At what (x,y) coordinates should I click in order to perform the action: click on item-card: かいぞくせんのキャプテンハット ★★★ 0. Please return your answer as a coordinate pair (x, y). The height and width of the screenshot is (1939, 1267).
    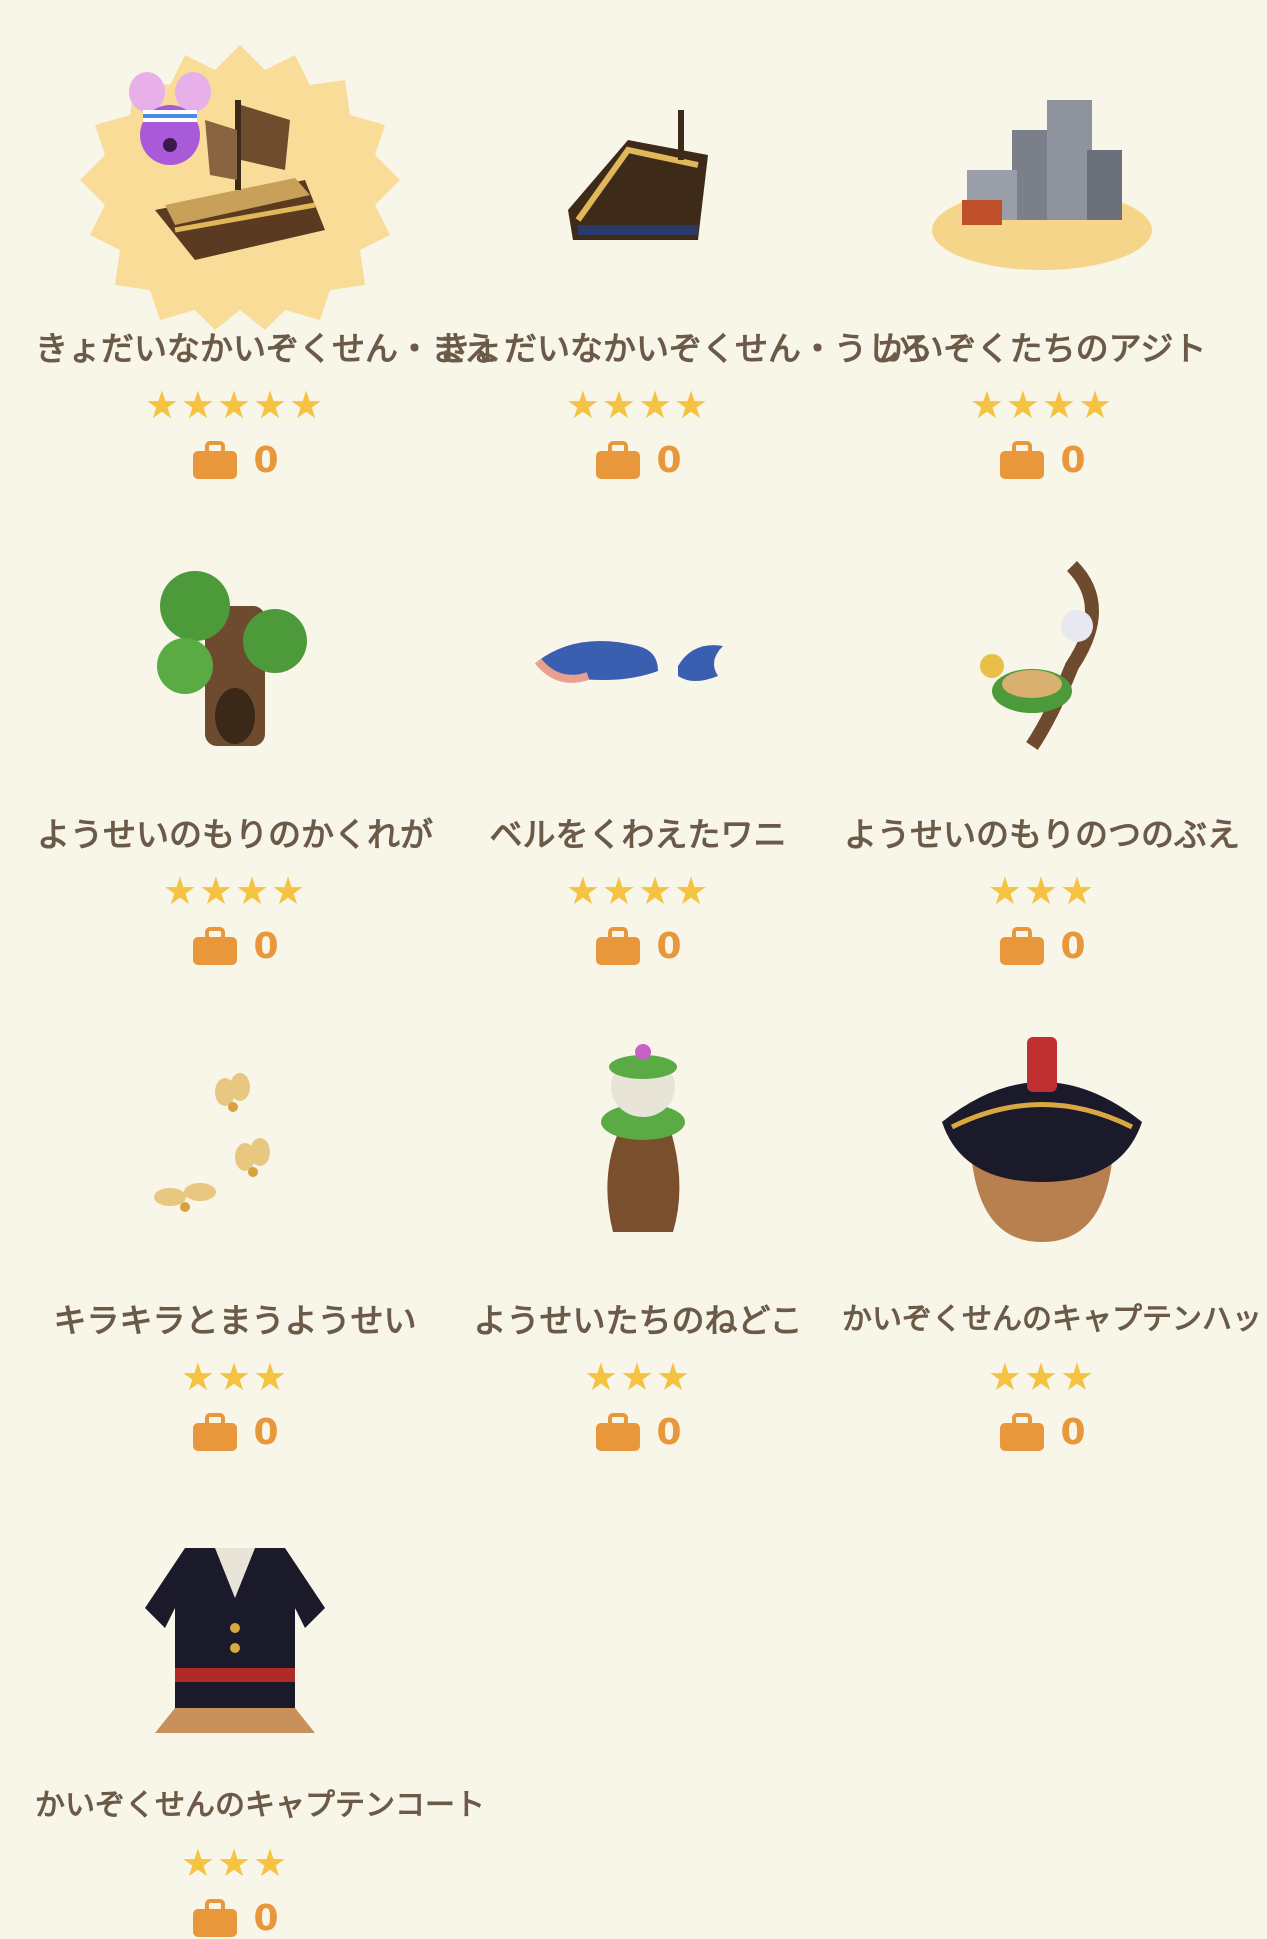
    Looking at the image, I should click on (1054, 1227).